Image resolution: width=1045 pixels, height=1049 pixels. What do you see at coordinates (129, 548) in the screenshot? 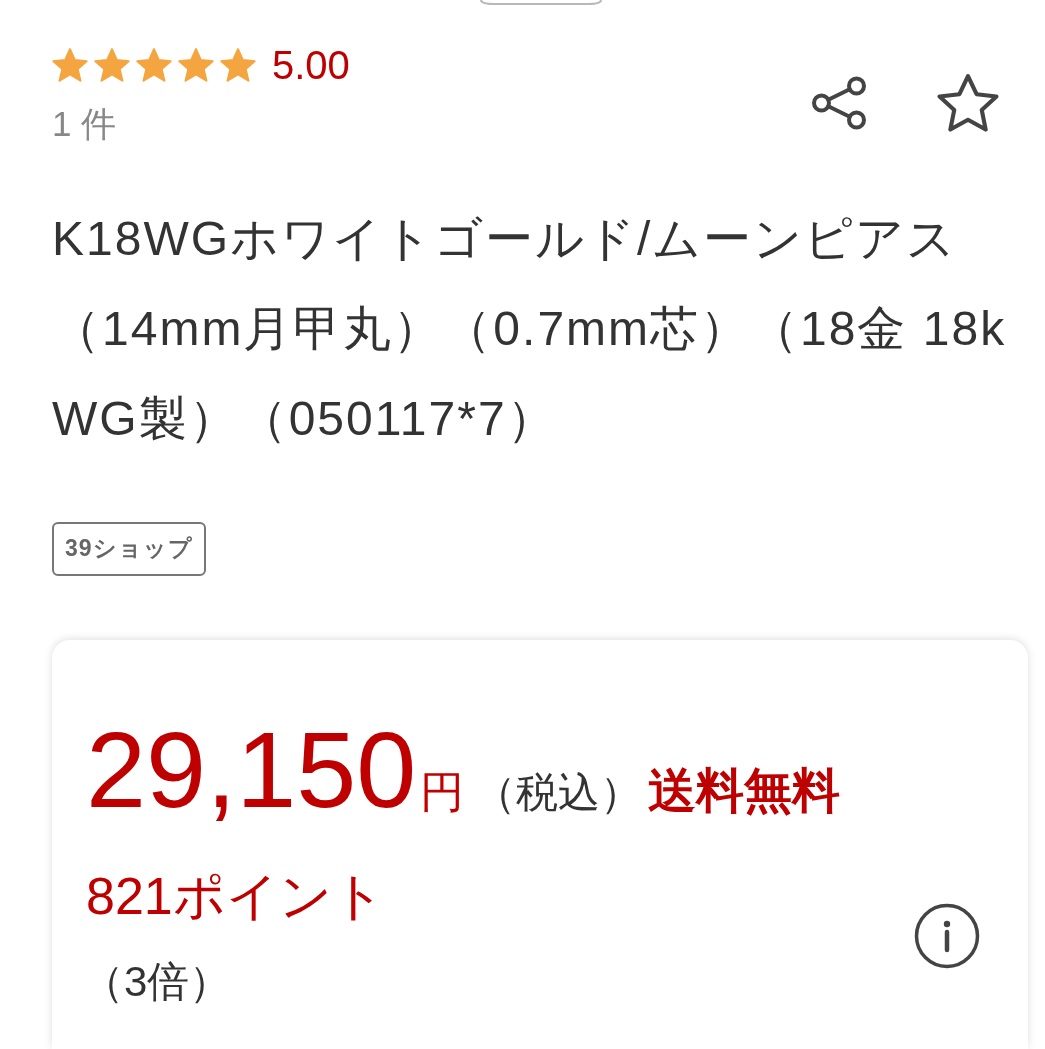
I see `shop-tag: 39ショップ` at bounding box center [129, 548].